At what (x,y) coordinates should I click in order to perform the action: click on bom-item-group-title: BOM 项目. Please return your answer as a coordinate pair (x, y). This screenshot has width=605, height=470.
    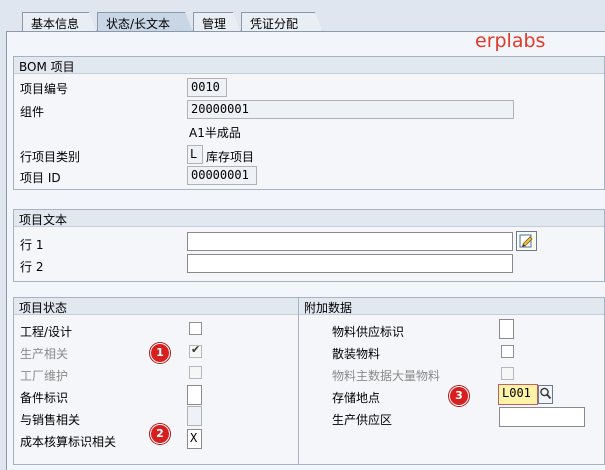
    Looking at the image, I should click on (309, 65).